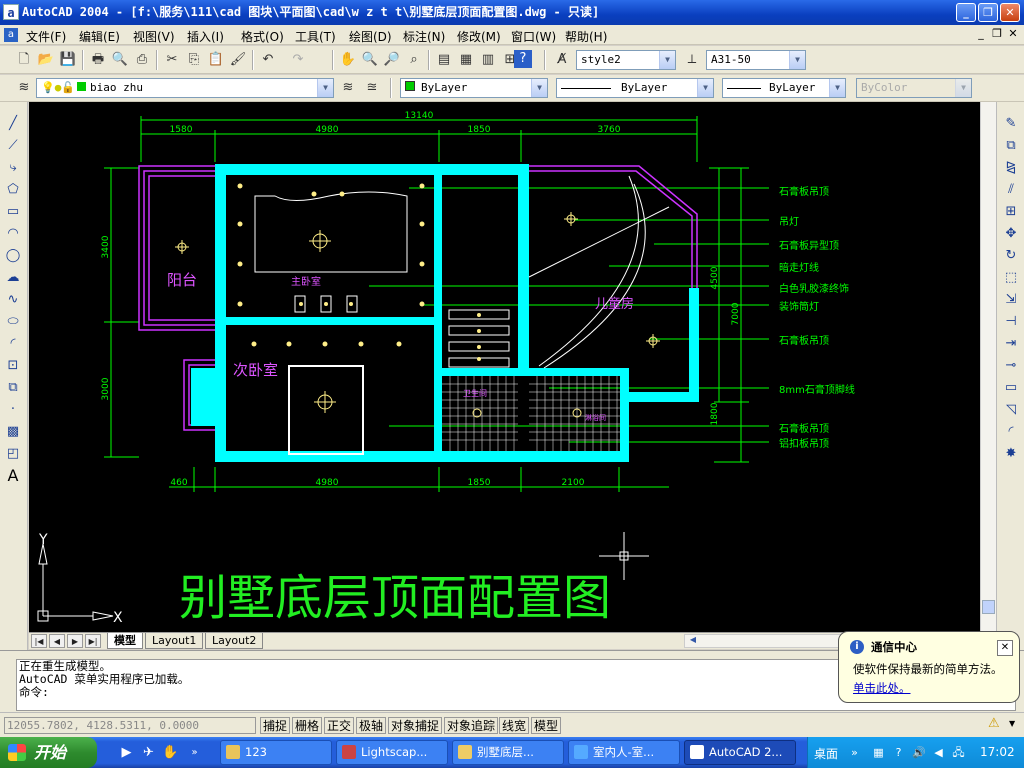 The image size is (1024, 768). Describe the element at coordinates (98, 60) in the screenshot. I see `plot-icon: 🖶` at that location.